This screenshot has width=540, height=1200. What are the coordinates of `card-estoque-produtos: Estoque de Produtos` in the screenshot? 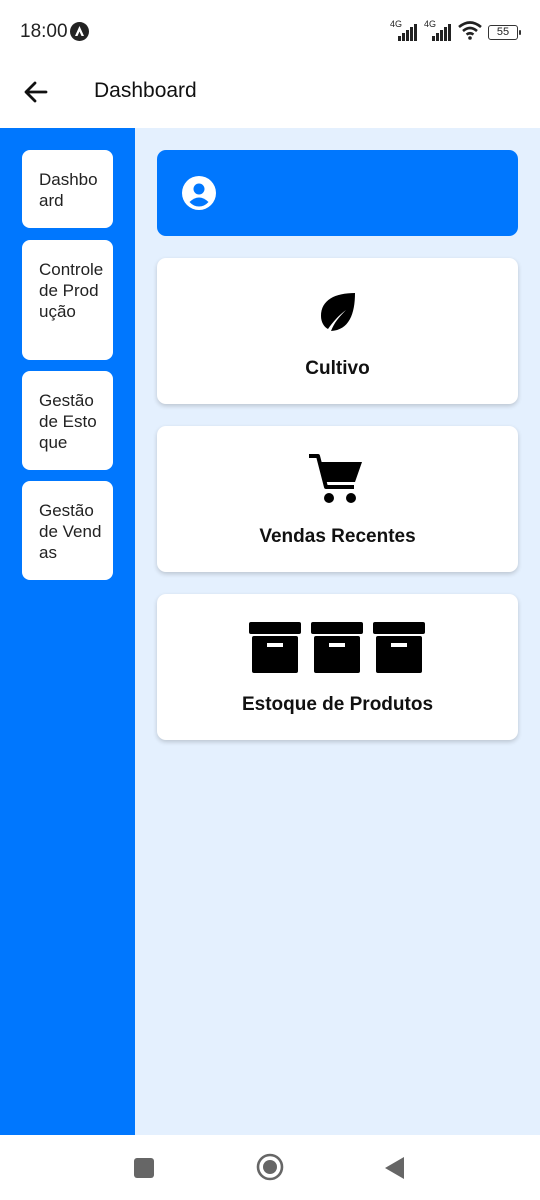 It's located at (337, 667).